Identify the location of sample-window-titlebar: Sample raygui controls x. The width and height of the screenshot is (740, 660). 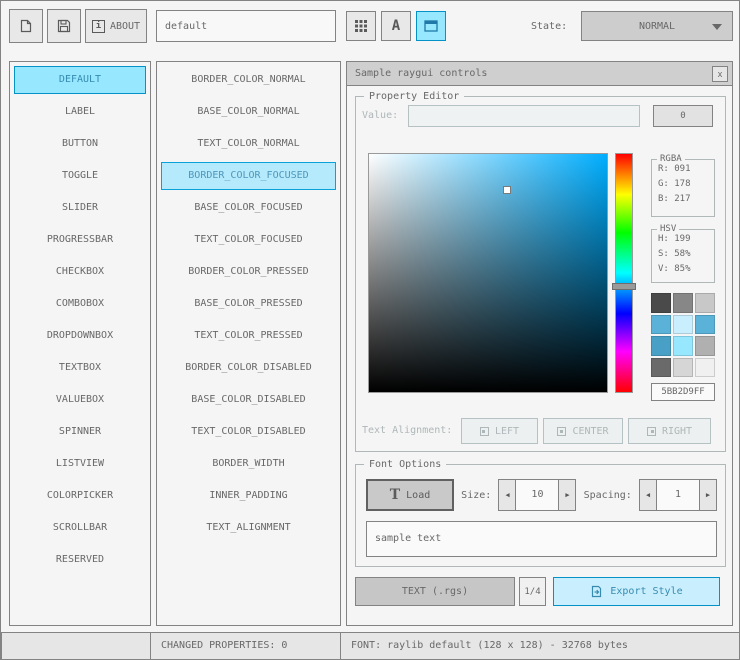
(539, 74).